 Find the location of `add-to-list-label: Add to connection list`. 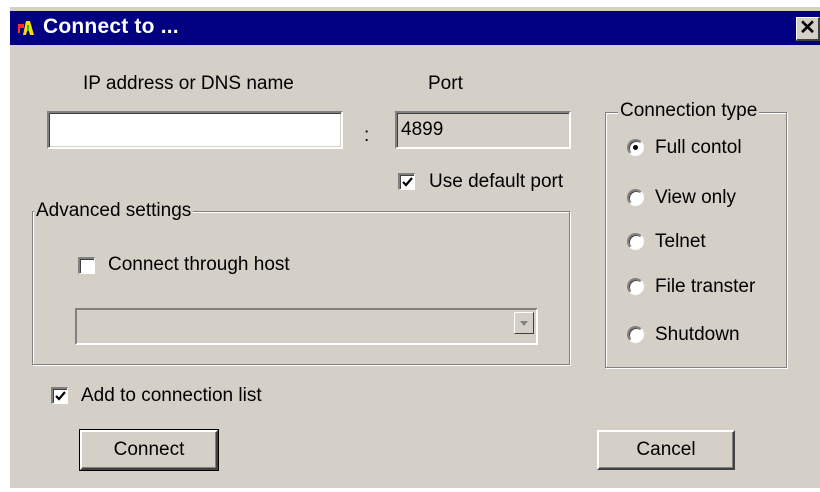

add-to-list-label: Add to connection list is located at coordinates (171, 395).